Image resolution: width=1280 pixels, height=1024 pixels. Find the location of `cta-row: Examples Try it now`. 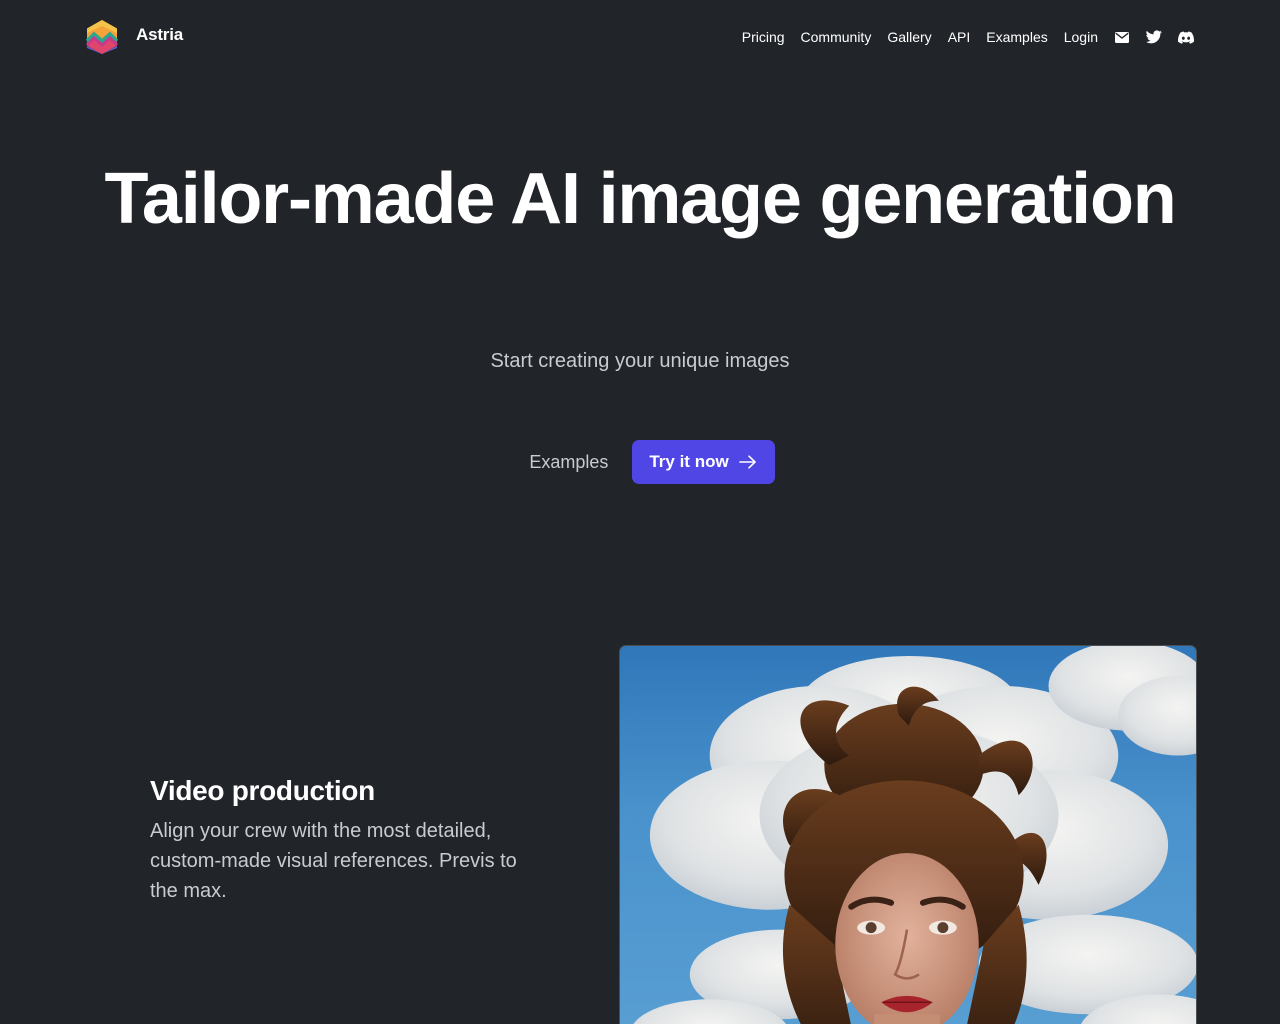

cta-row: Examples Try it now is located at coordinates (640, 462).